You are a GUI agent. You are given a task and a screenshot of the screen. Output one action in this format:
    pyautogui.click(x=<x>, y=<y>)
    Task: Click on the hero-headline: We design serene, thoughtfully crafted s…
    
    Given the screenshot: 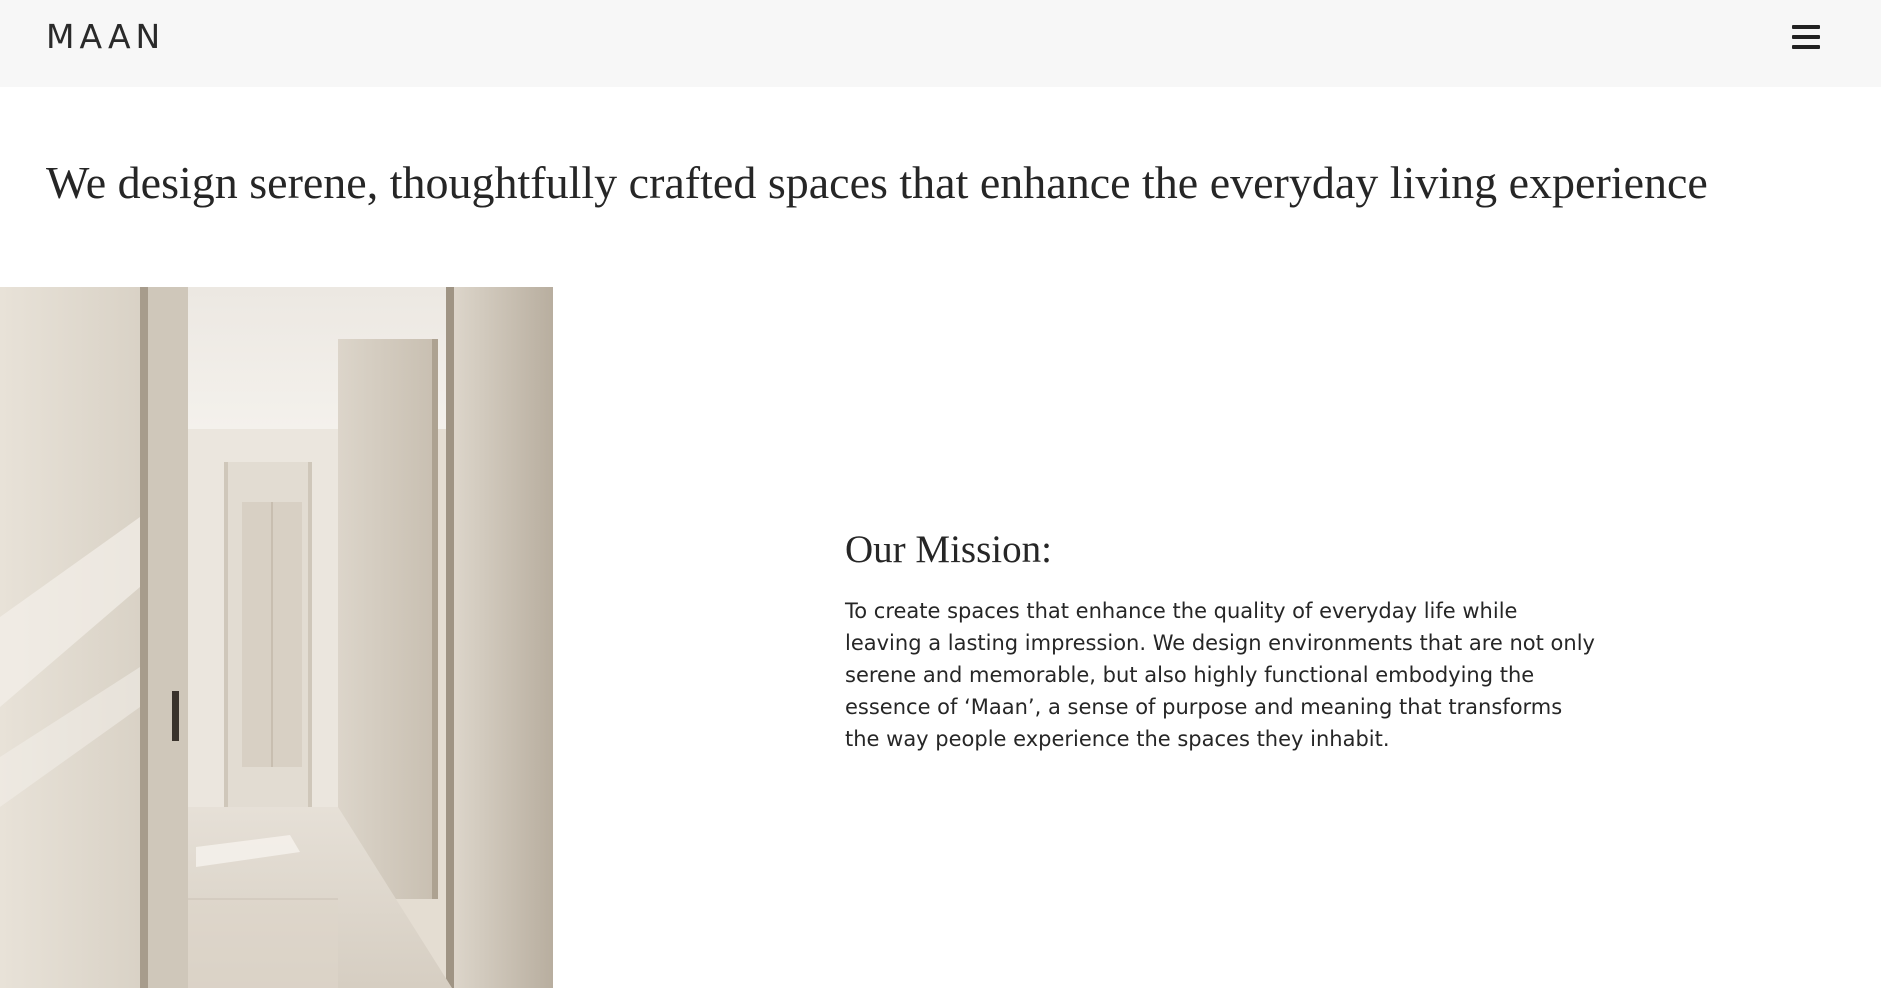 What is the action you would take?
    pyautogui.click(x=877, y=182)
    